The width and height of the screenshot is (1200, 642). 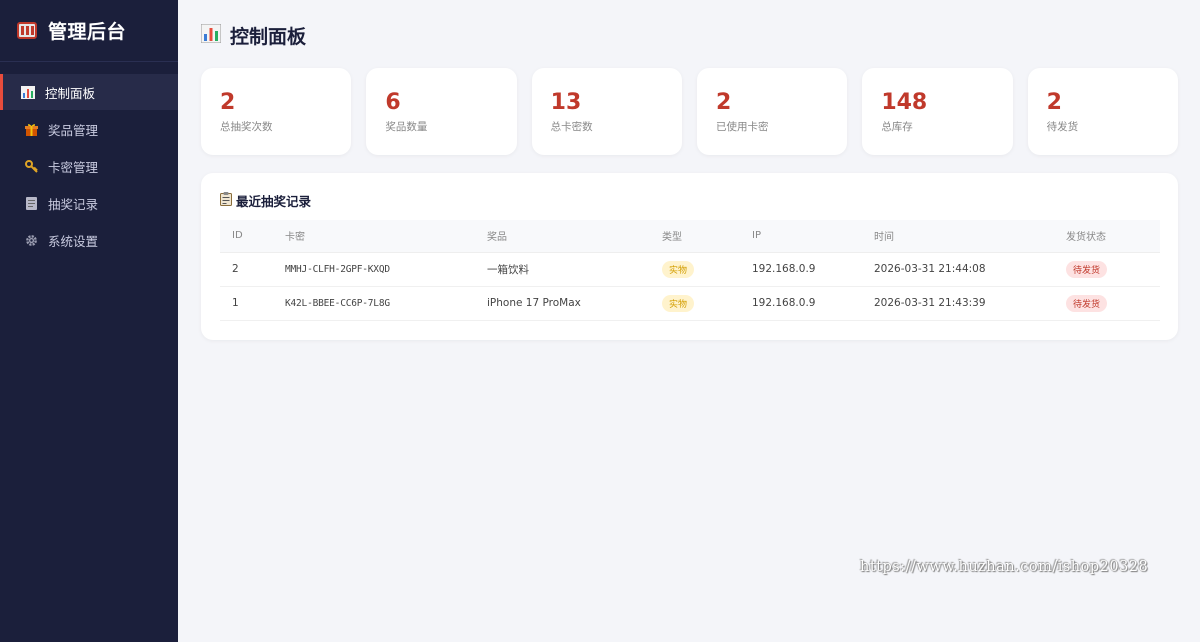 I want to click on page-header: 控制面板, so click(x=689, y=34).